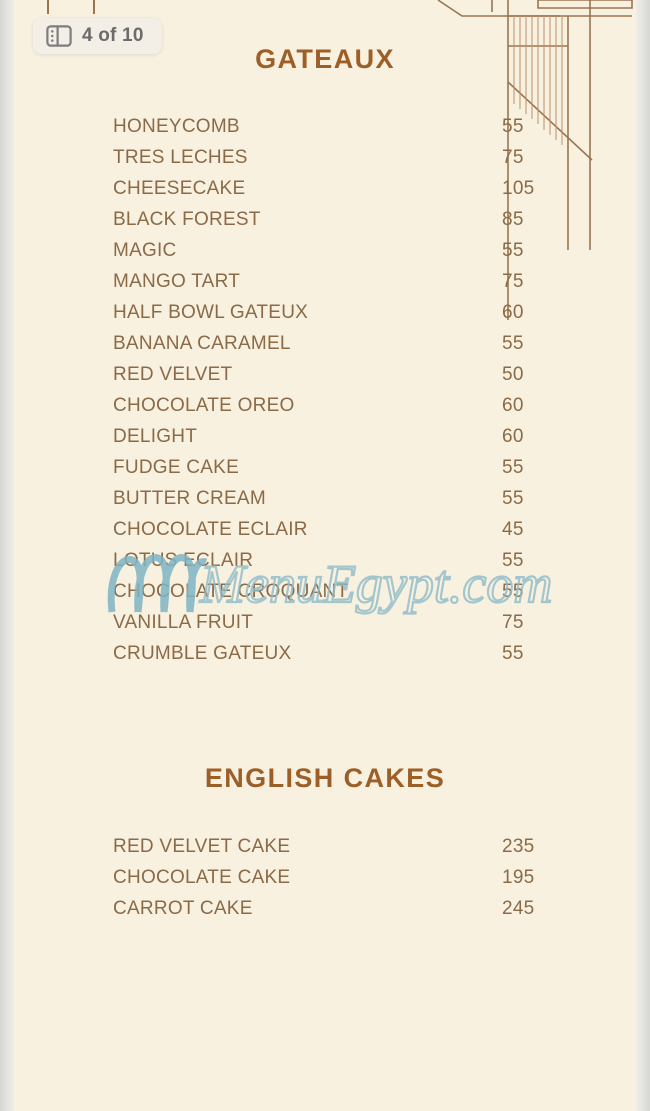 The image size is (650, 1111). Describe the element at coordinates (343, 162) in the screenshot. I see `menu-item-row: TRES LECHES 75` at that location.